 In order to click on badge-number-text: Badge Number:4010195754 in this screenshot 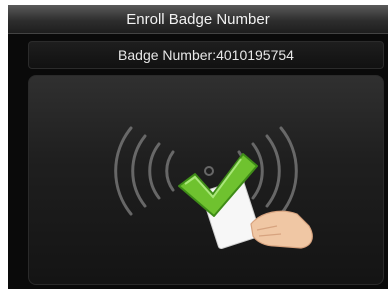, I will do `click(206, 55)`.